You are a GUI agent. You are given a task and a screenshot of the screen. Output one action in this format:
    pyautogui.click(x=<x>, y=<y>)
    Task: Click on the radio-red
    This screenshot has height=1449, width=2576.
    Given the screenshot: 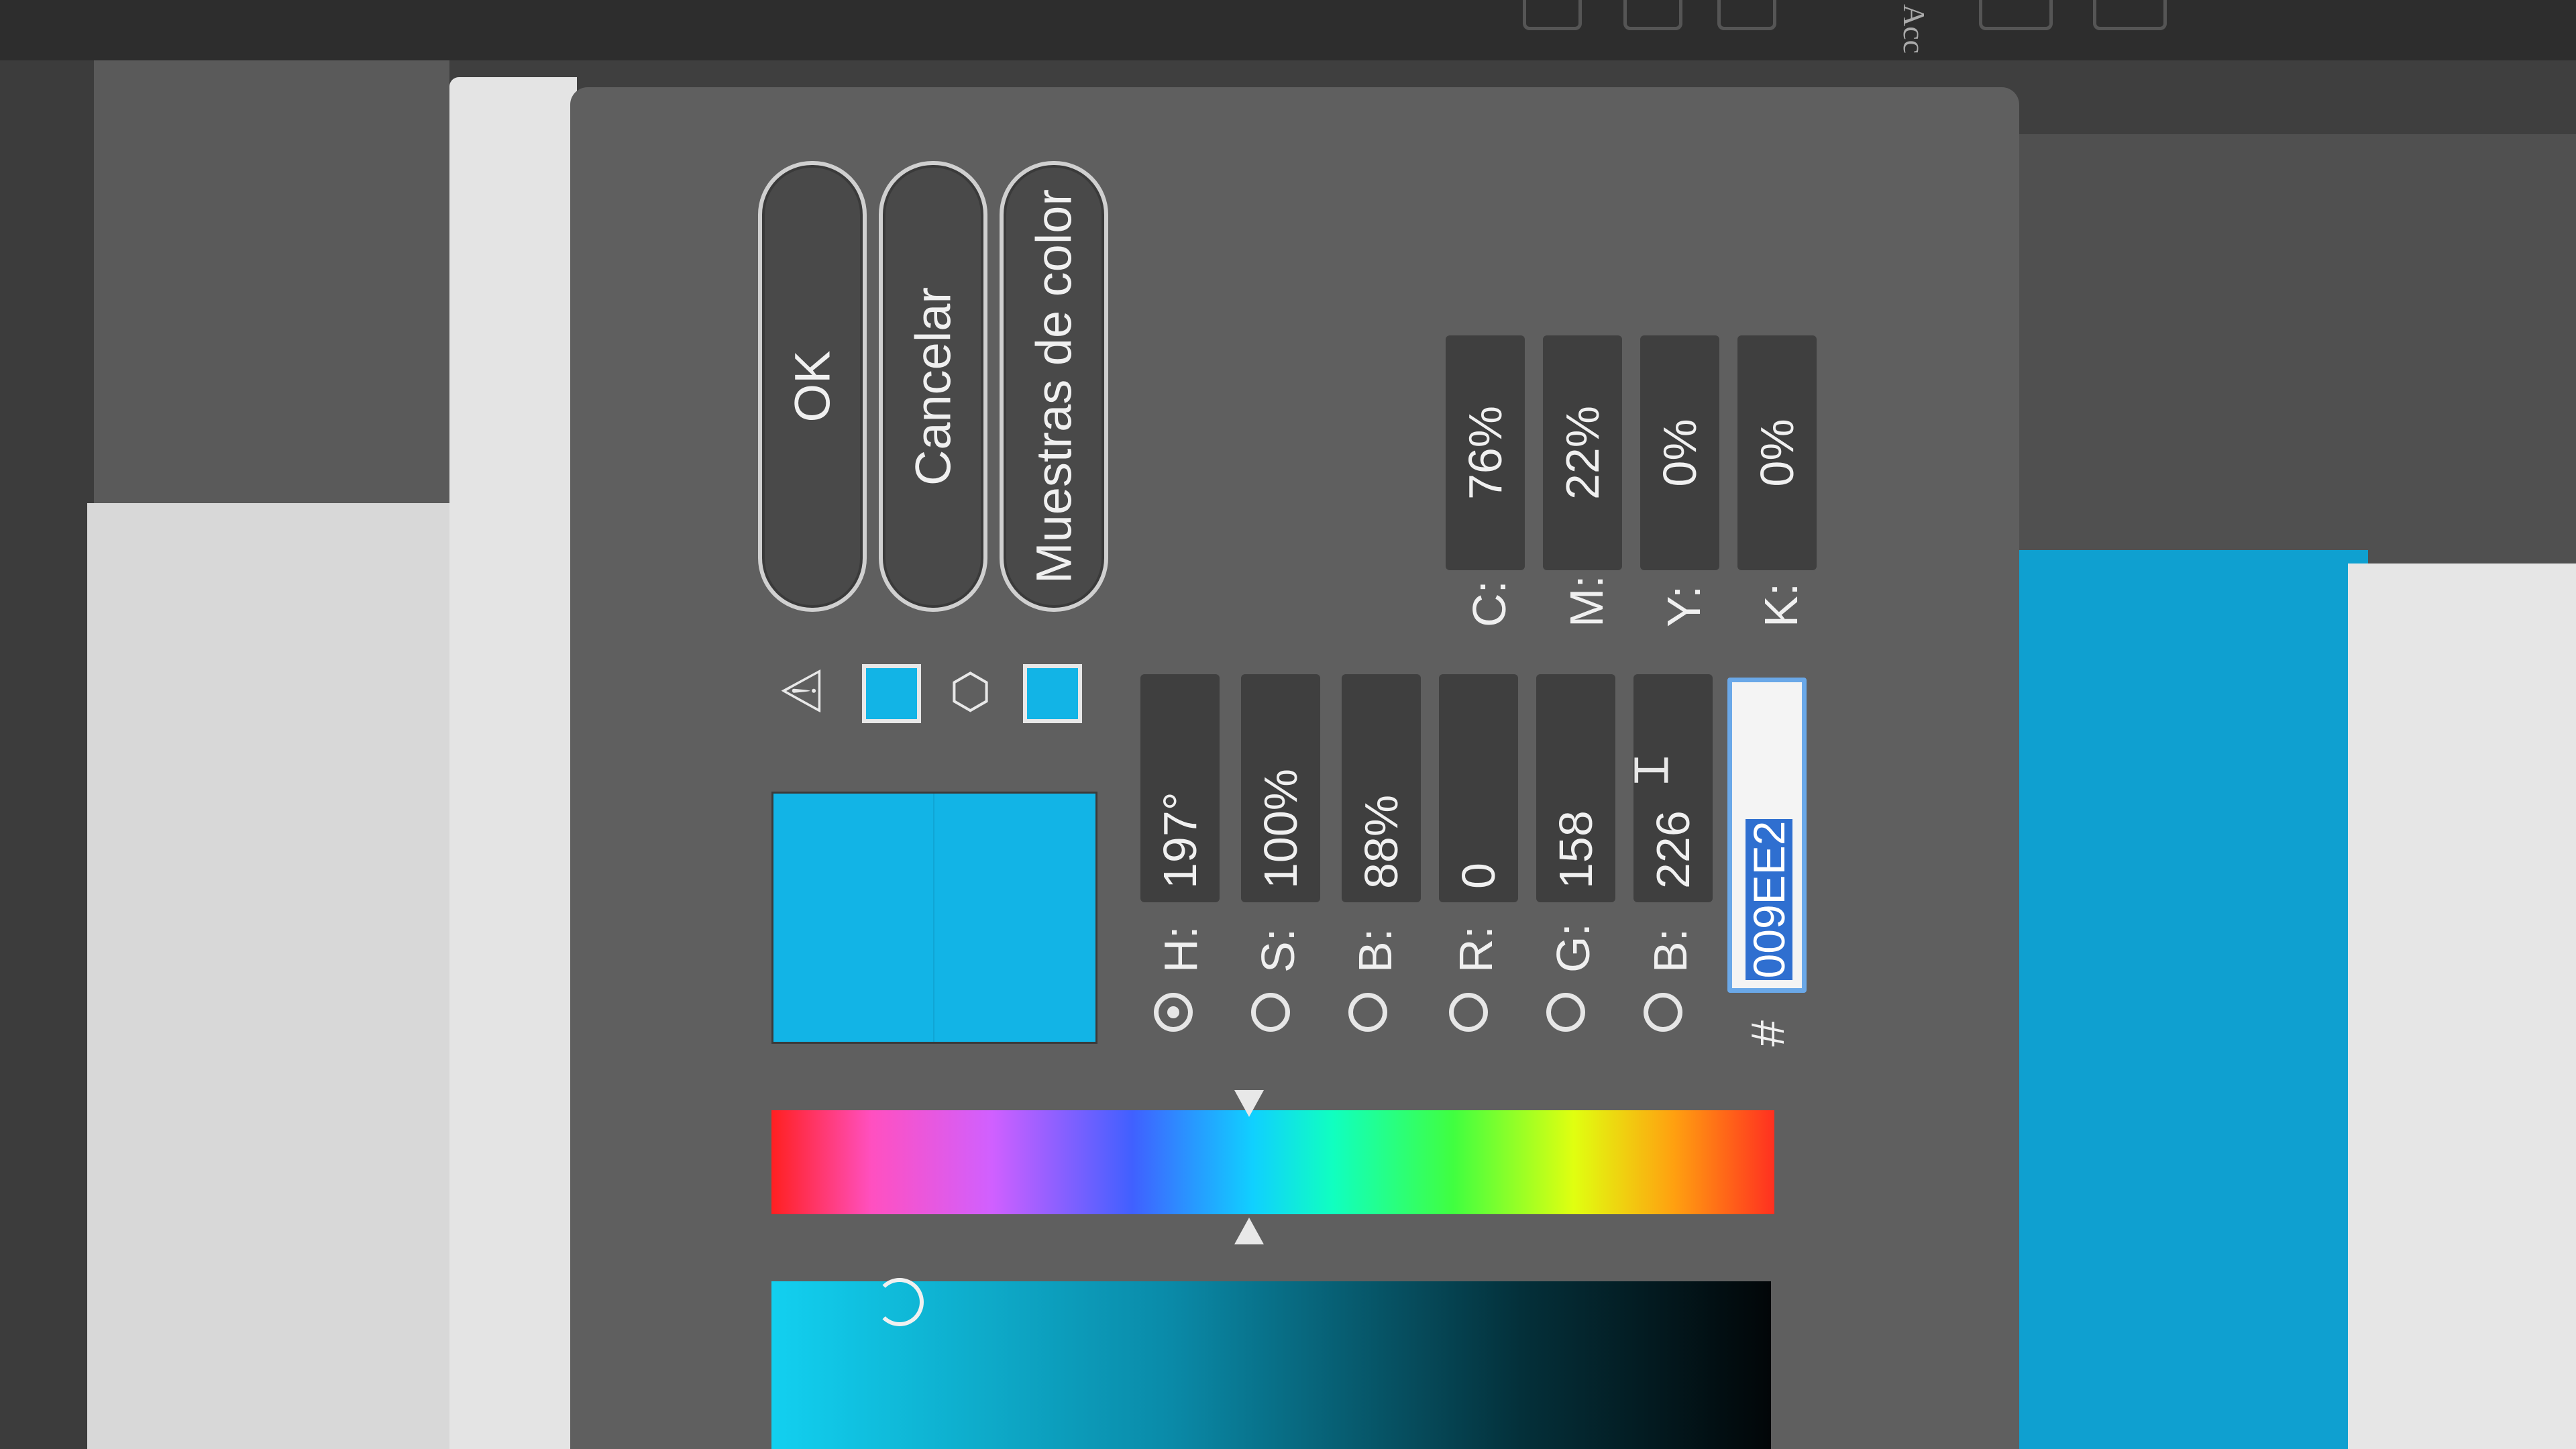 What is the action you would take?
    pyautogui.click(x=1468, y=1012)
    